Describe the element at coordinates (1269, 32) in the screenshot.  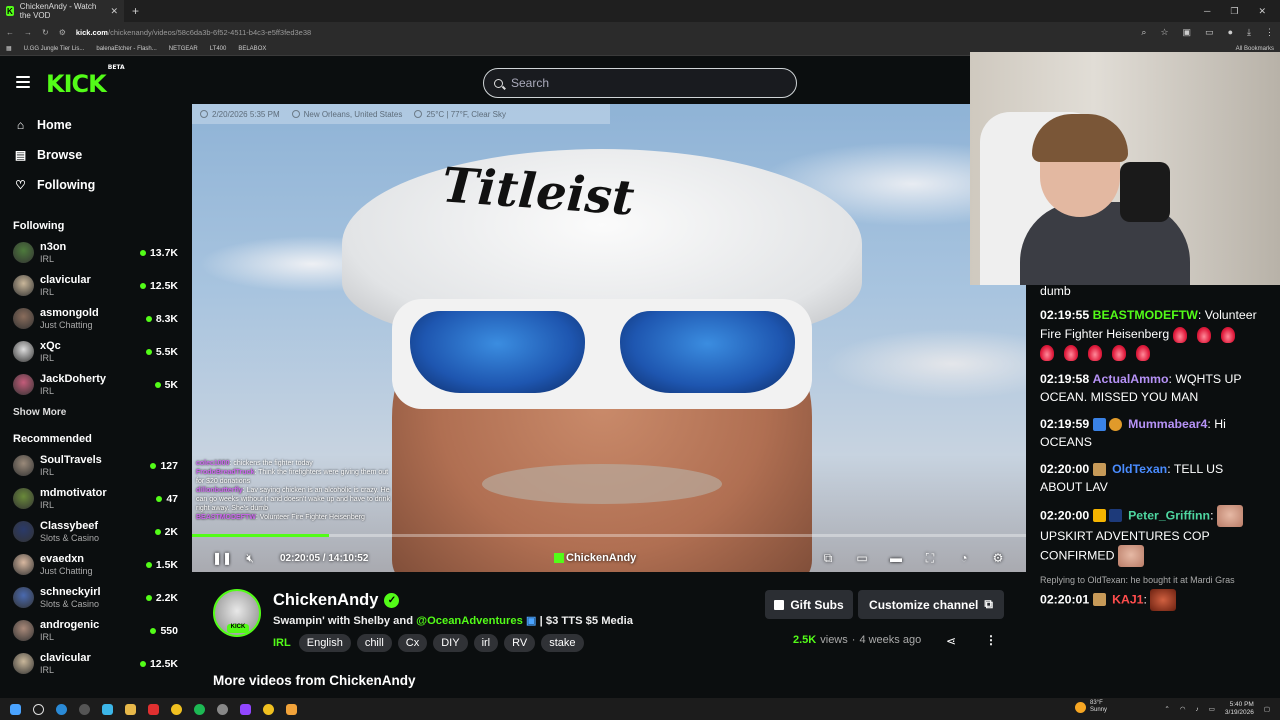
I see `browser-menu-icon: ⋮` at that location.